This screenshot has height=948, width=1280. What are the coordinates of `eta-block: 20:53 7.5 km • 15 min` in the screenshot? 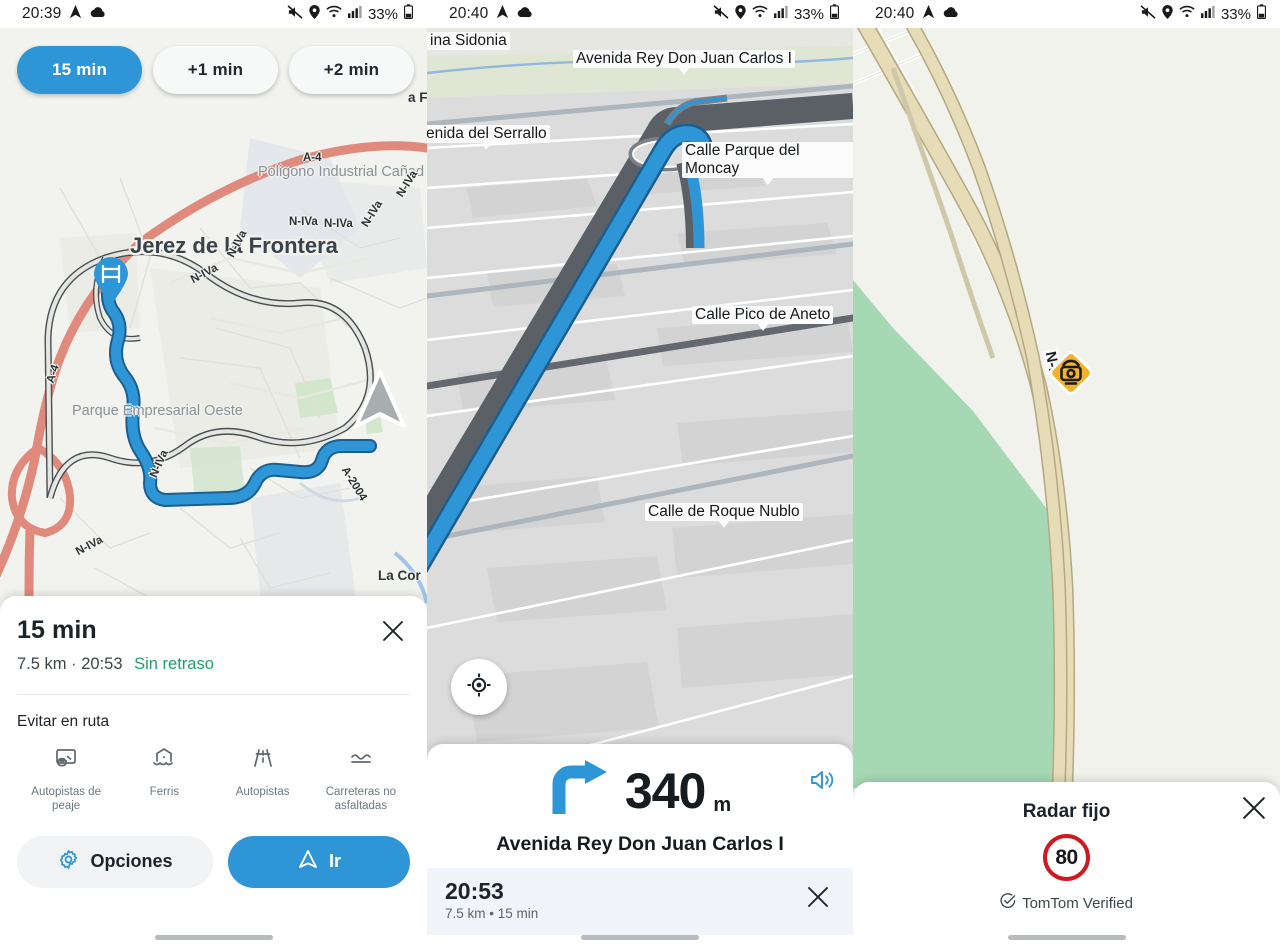 It's located at (491, 899).